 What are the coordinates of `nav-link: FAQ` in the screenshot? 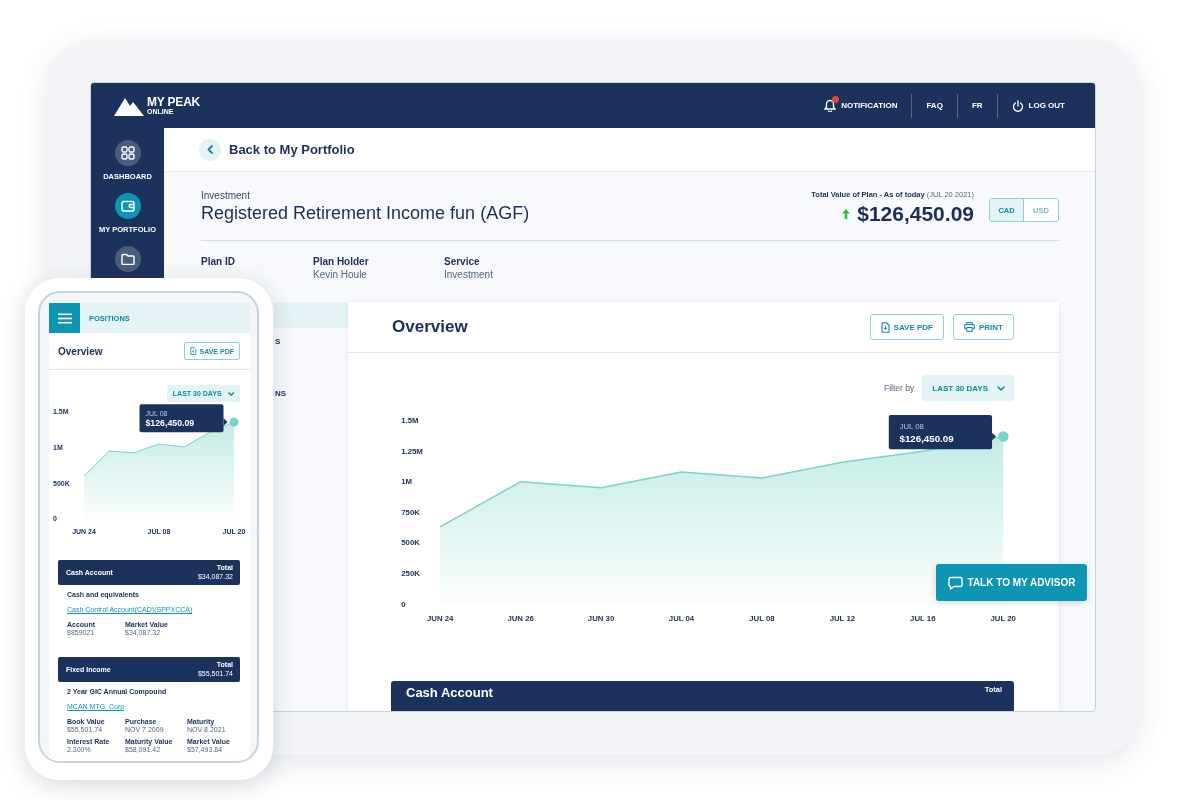 It's located at (934, 105).